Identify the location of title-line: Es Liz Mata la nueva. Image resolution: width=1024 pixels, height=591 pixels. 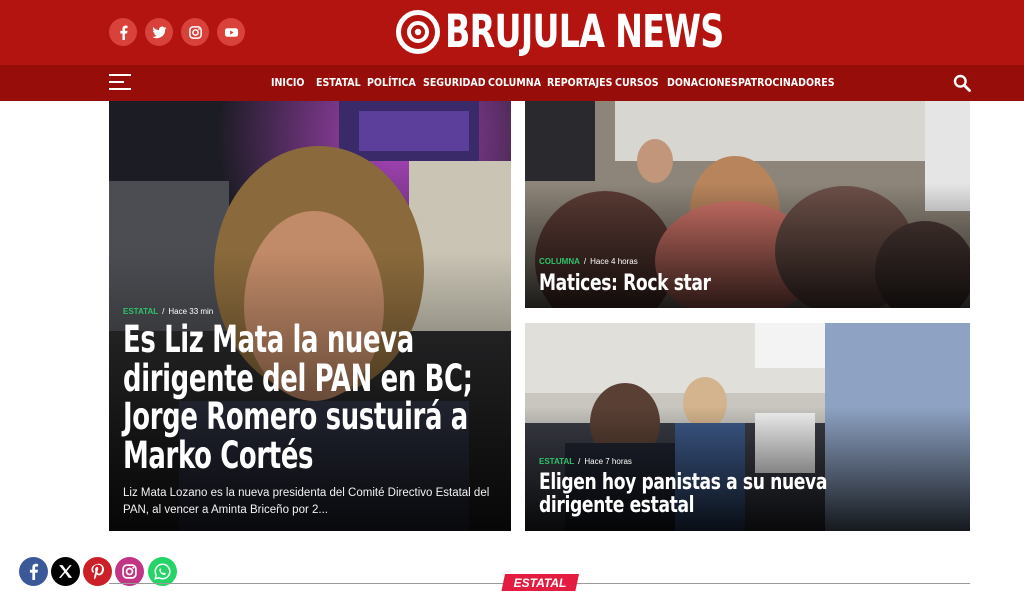
(268, 339).